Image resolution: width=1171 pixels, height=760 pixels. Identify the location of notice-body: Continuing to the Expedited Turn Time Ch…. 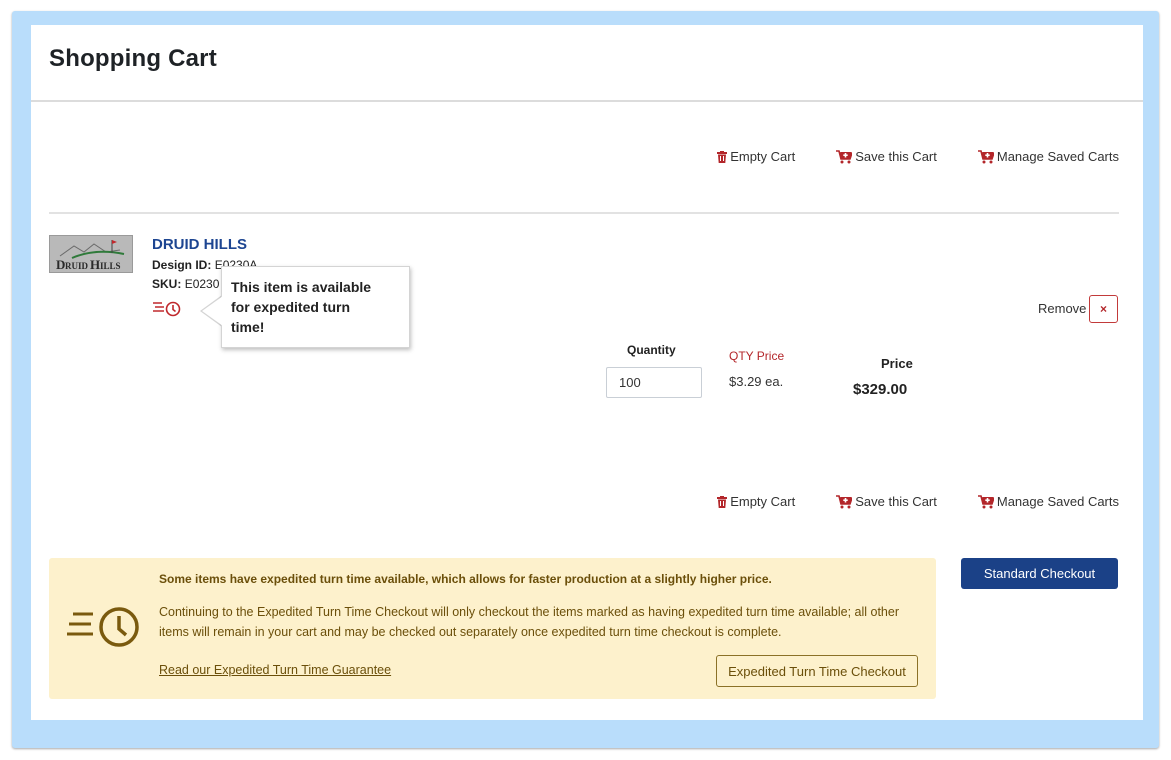
(529, 622).